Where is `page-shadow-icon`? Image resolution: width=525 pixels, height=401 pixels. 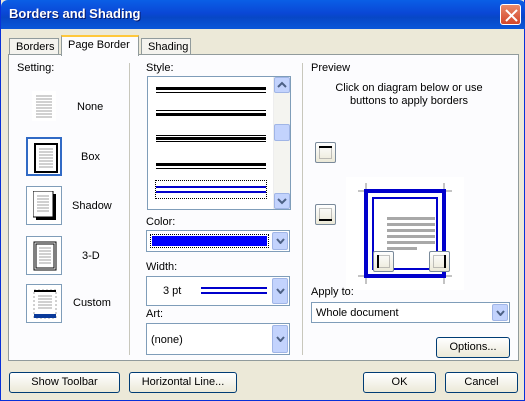
page-shadow-icon is located at coordinates (44, 205).